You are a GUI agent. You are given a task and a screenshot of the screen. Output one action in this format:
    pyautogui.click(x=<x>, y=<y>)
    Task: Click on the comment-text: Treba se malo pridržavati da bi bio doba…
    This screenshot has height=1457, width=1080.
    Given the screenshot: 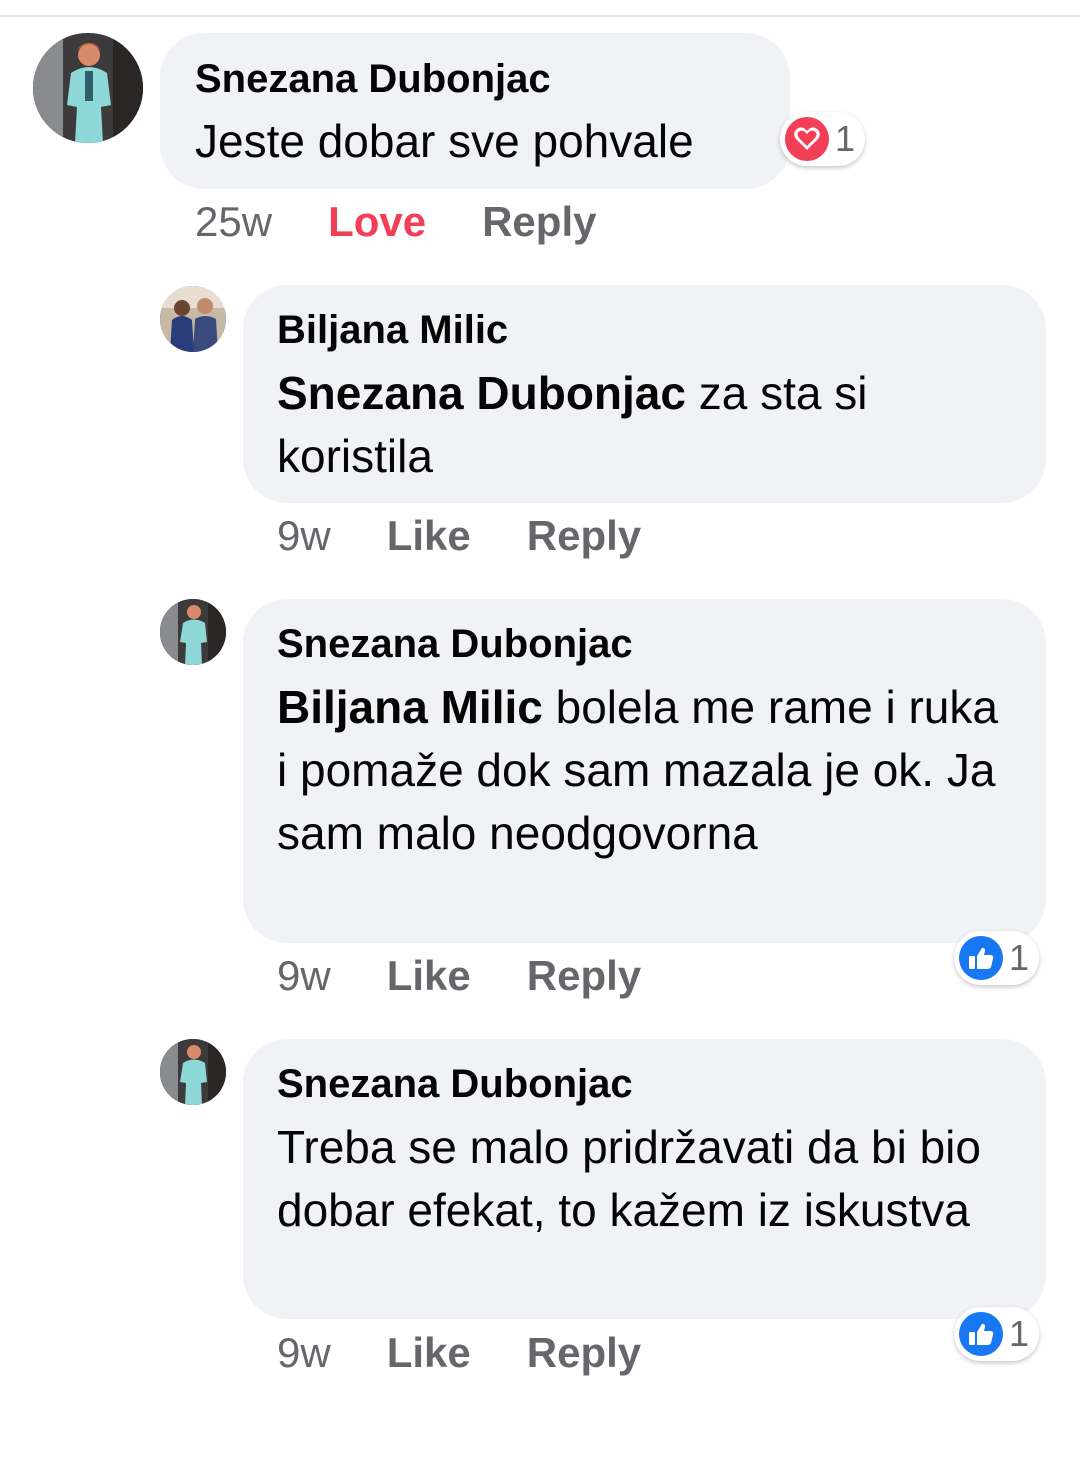 What is the action you would take?
    pyautogui.click(x=642, y=1179)
    